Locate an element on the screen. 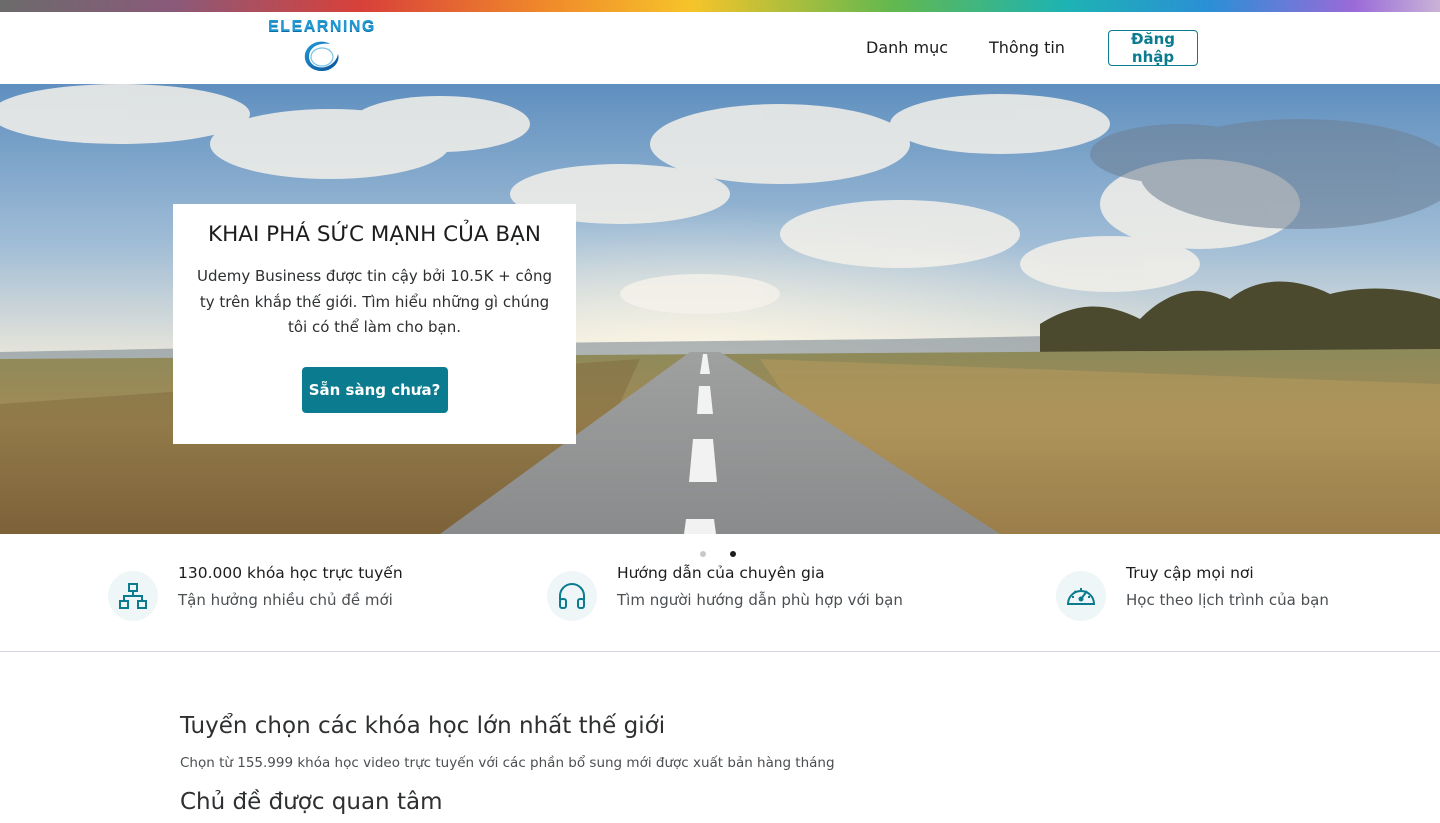 The image size is (1440, 823). get-started-button: Sẵn sàng chưa? is located at coordinates (374, 389).